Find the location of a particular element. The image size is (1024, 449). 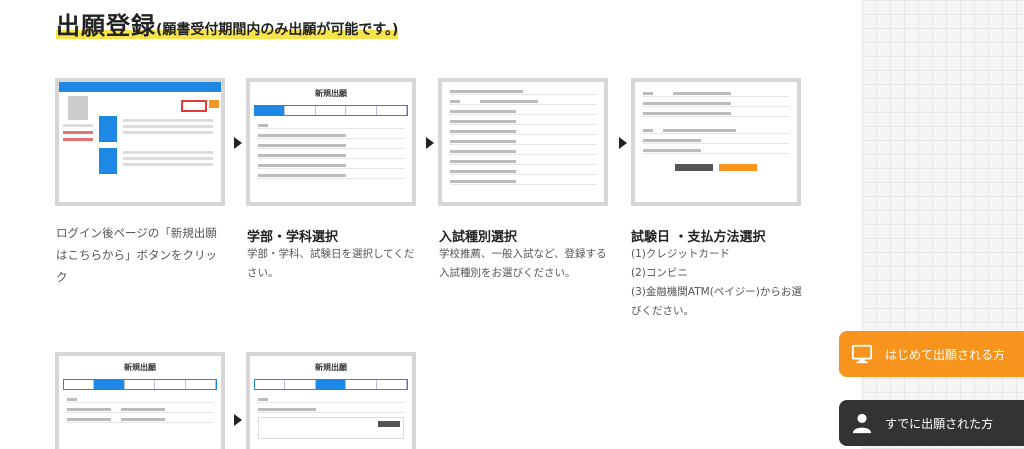

first-time-applicant-button: はじめて出願される方 is located at coordinates (931, 354).